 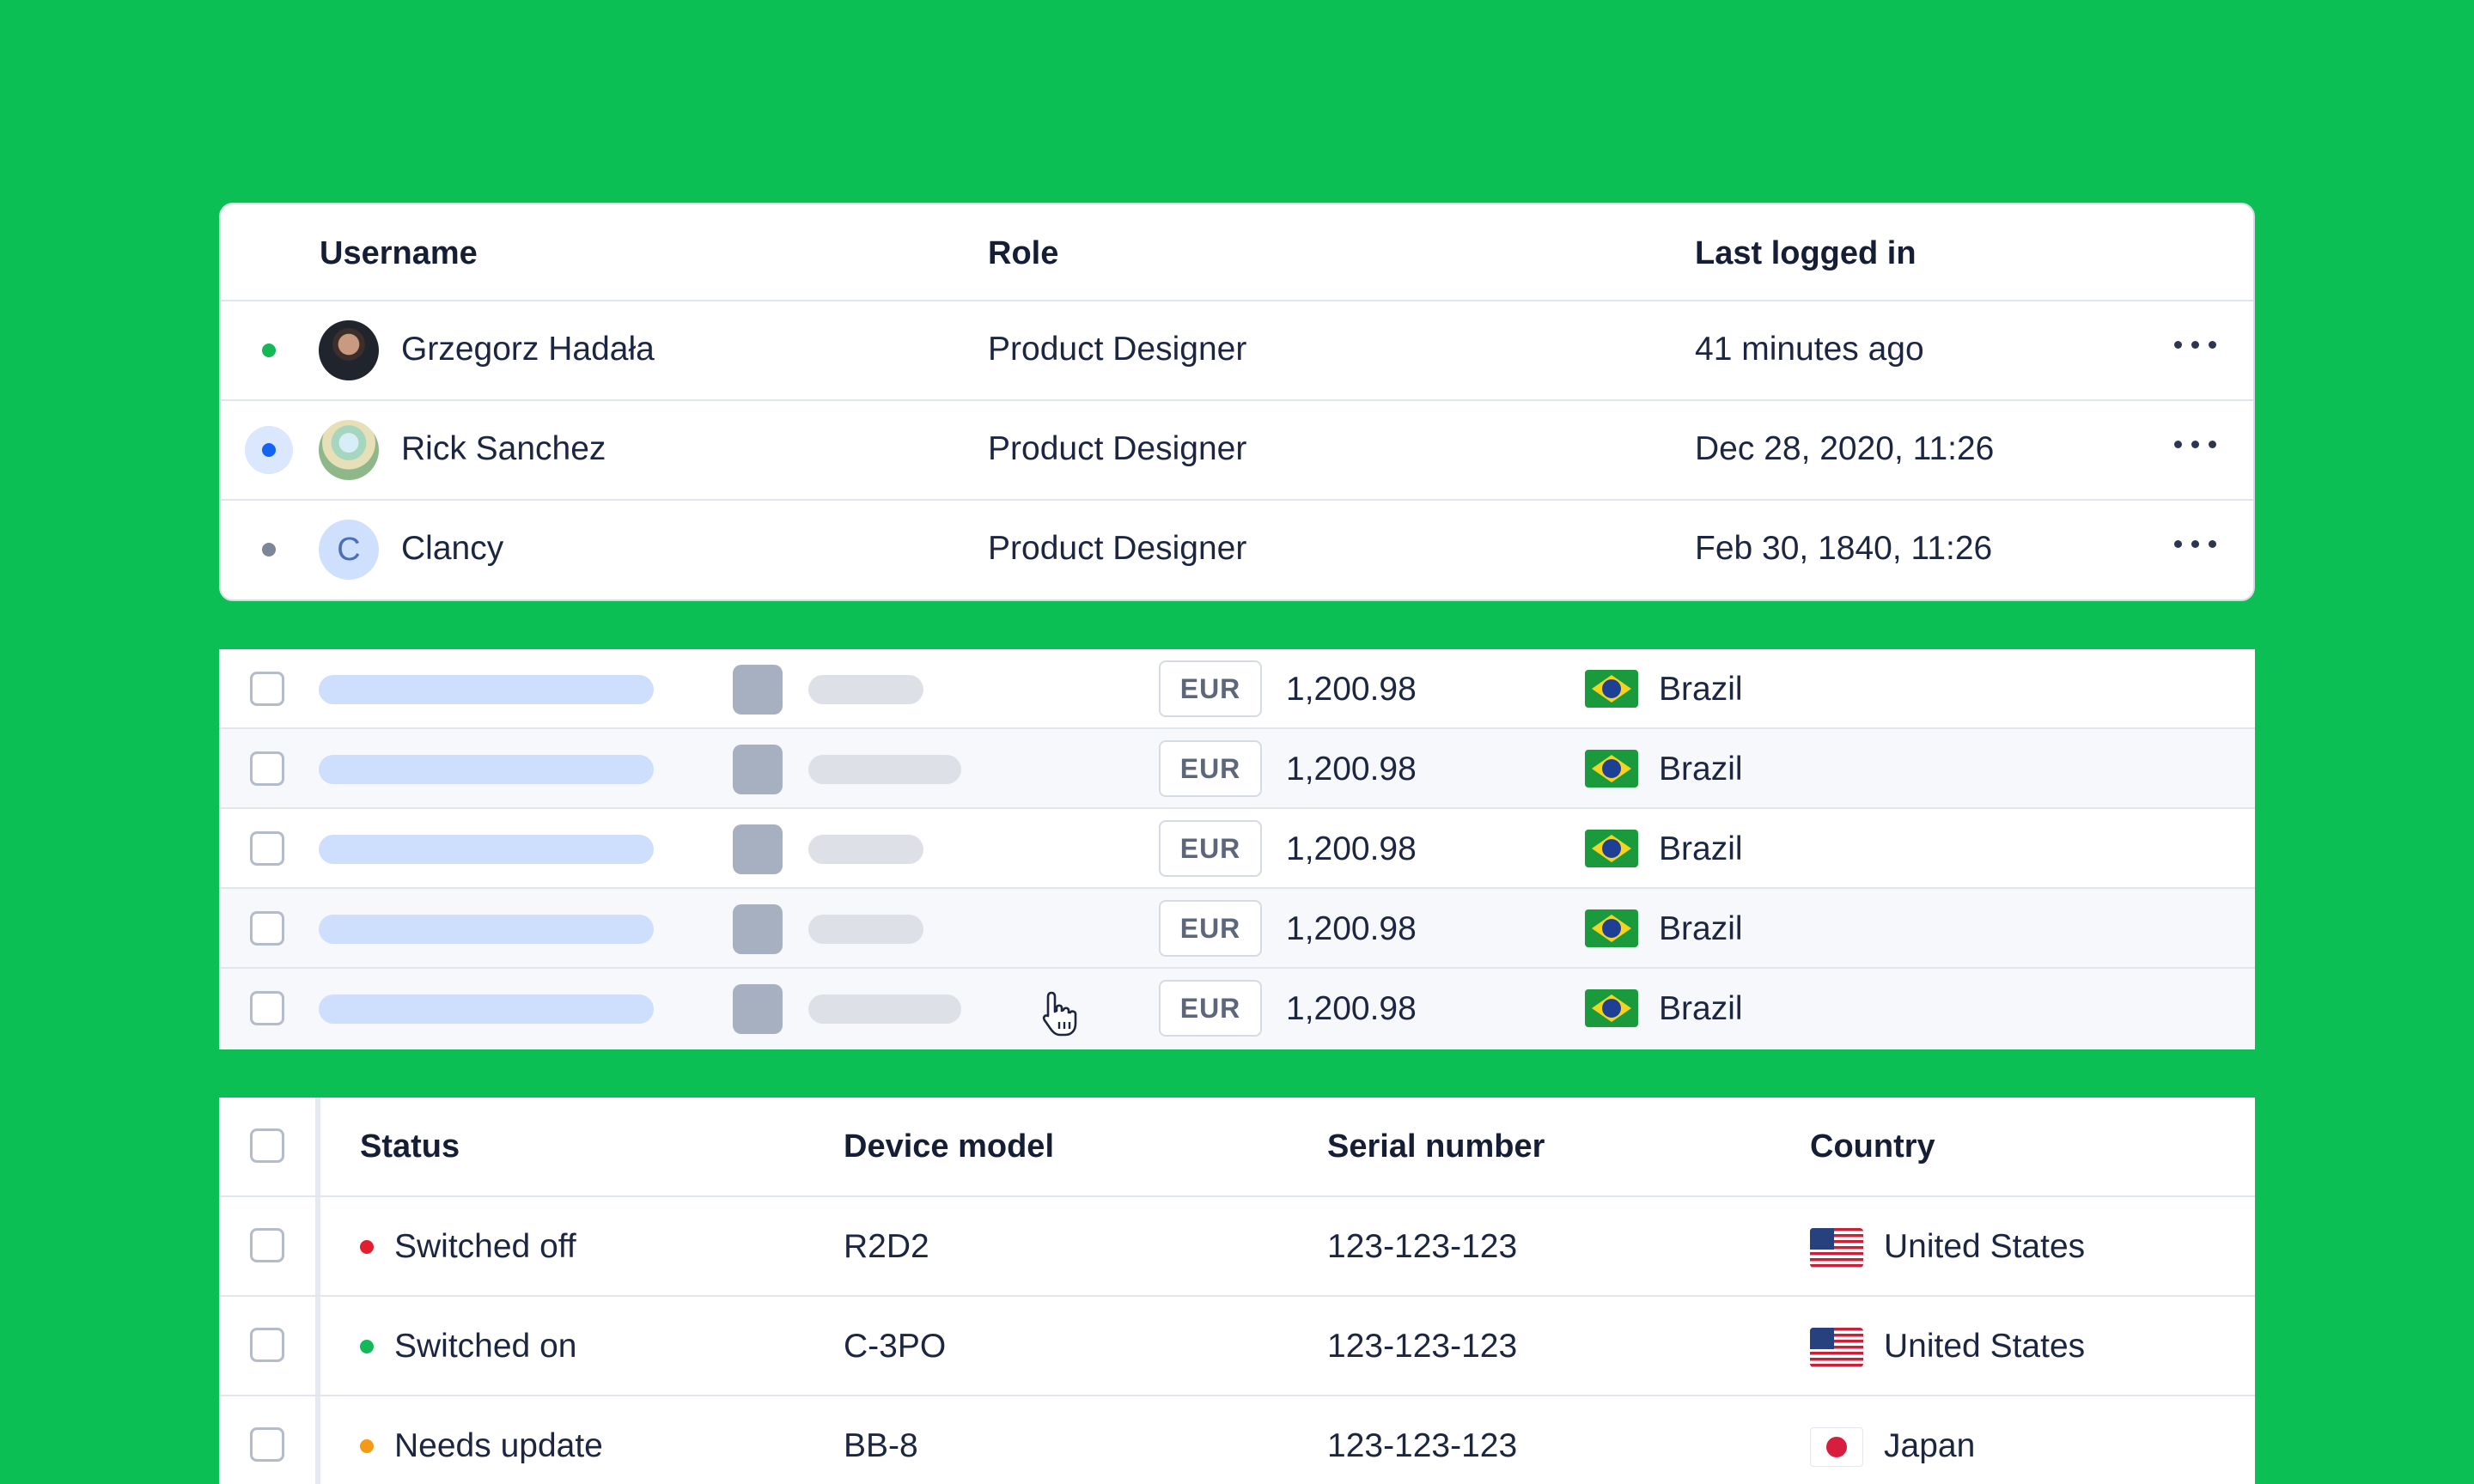 What do you see at coordinates (410, 1146) in the screenshot?
I see `column-header-status: Status` at bounding box center [410, 1146].